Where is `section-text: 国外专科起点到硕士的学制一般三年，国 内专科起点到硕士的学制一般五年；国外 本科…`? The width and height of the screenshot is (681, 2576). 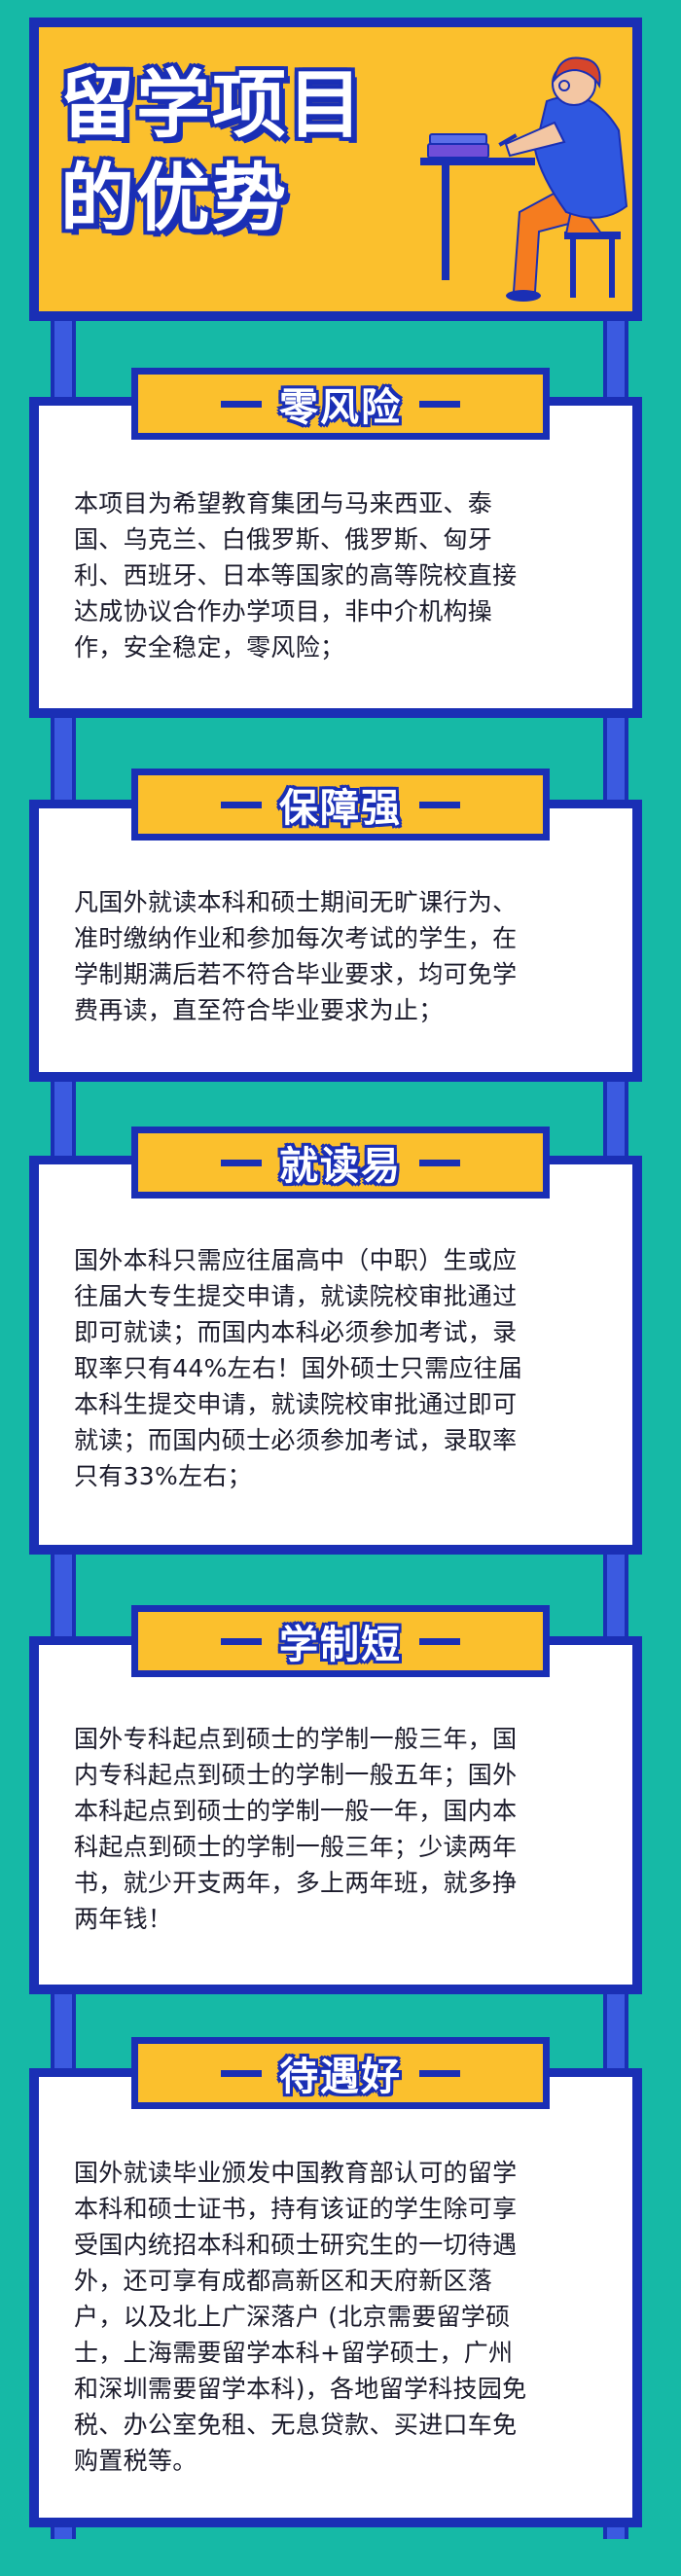
section-text: 国外专科起点到硕士的学制一般三年，国 内专科起点到硕士的学制一般五年；国外 本科… is located at coordinates (335, 1829).